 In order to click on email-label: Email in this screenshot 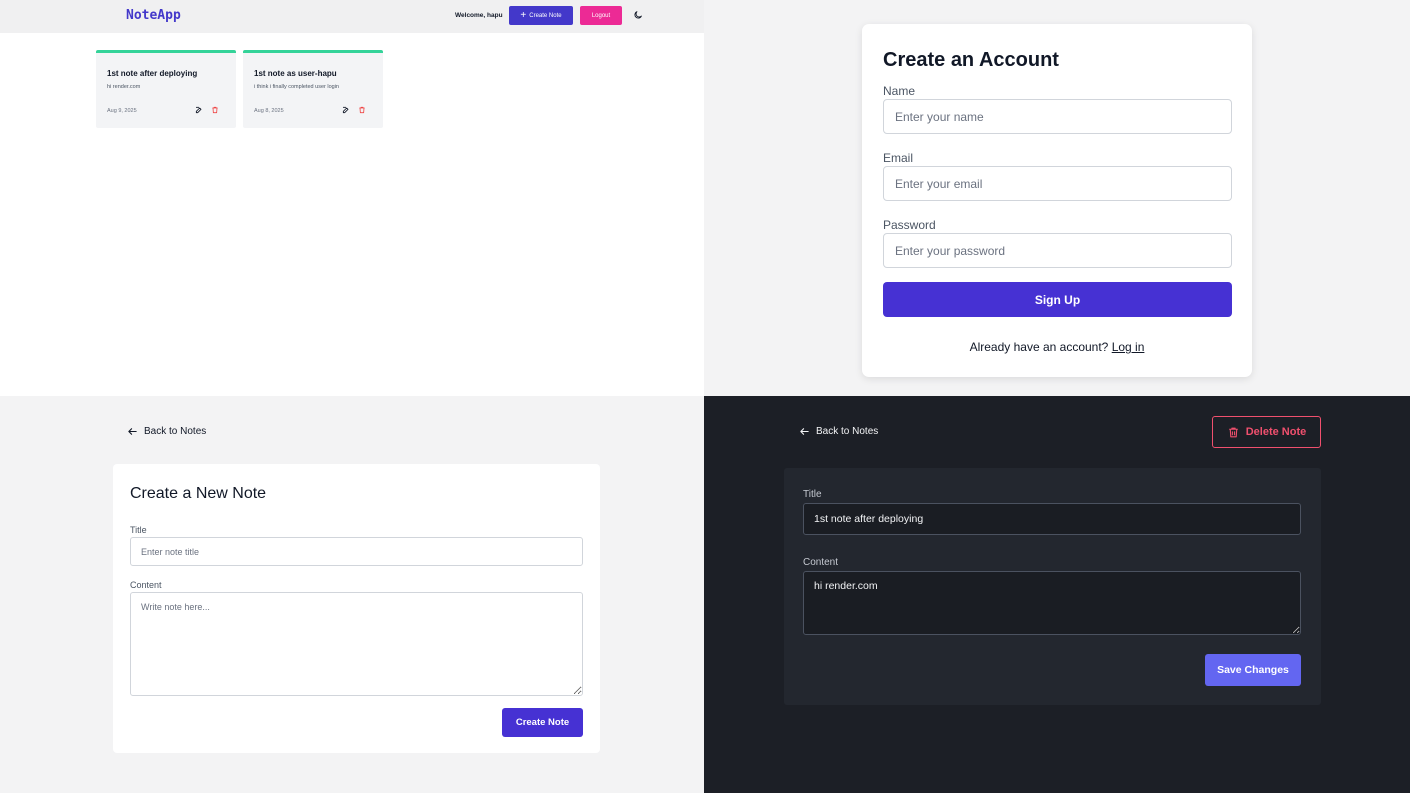, I will do `click(898, 158)`.